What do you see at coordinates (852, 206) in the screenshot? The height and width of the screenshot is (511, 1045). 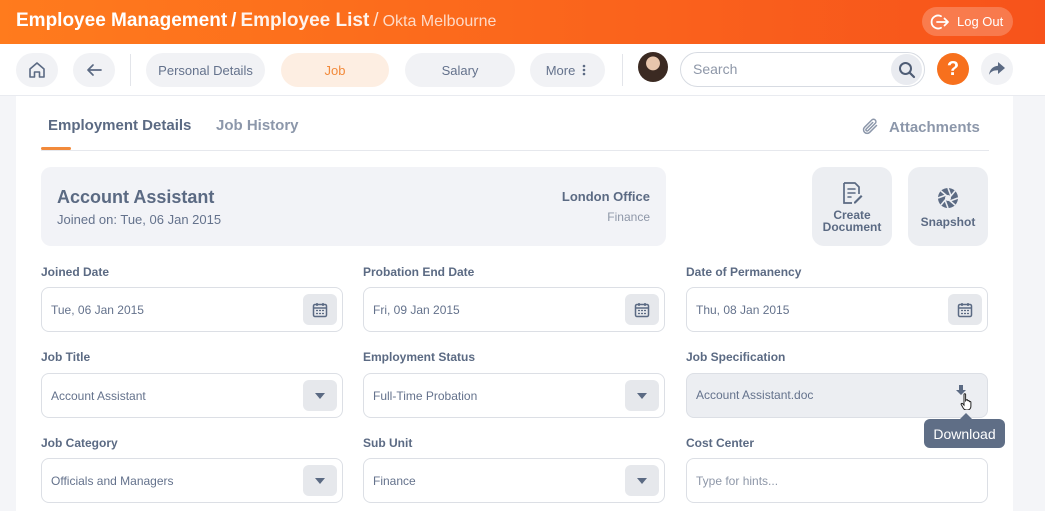 I see `create-document-button: Create Document` at bounding box center [852, 206].